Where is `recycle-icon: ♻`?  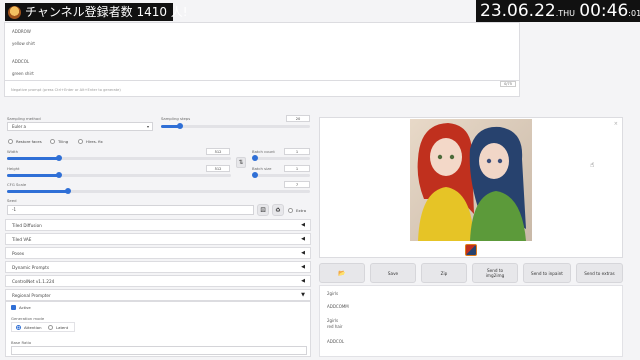 recycle-icon: ♻ is located at coordinates (278, 210).